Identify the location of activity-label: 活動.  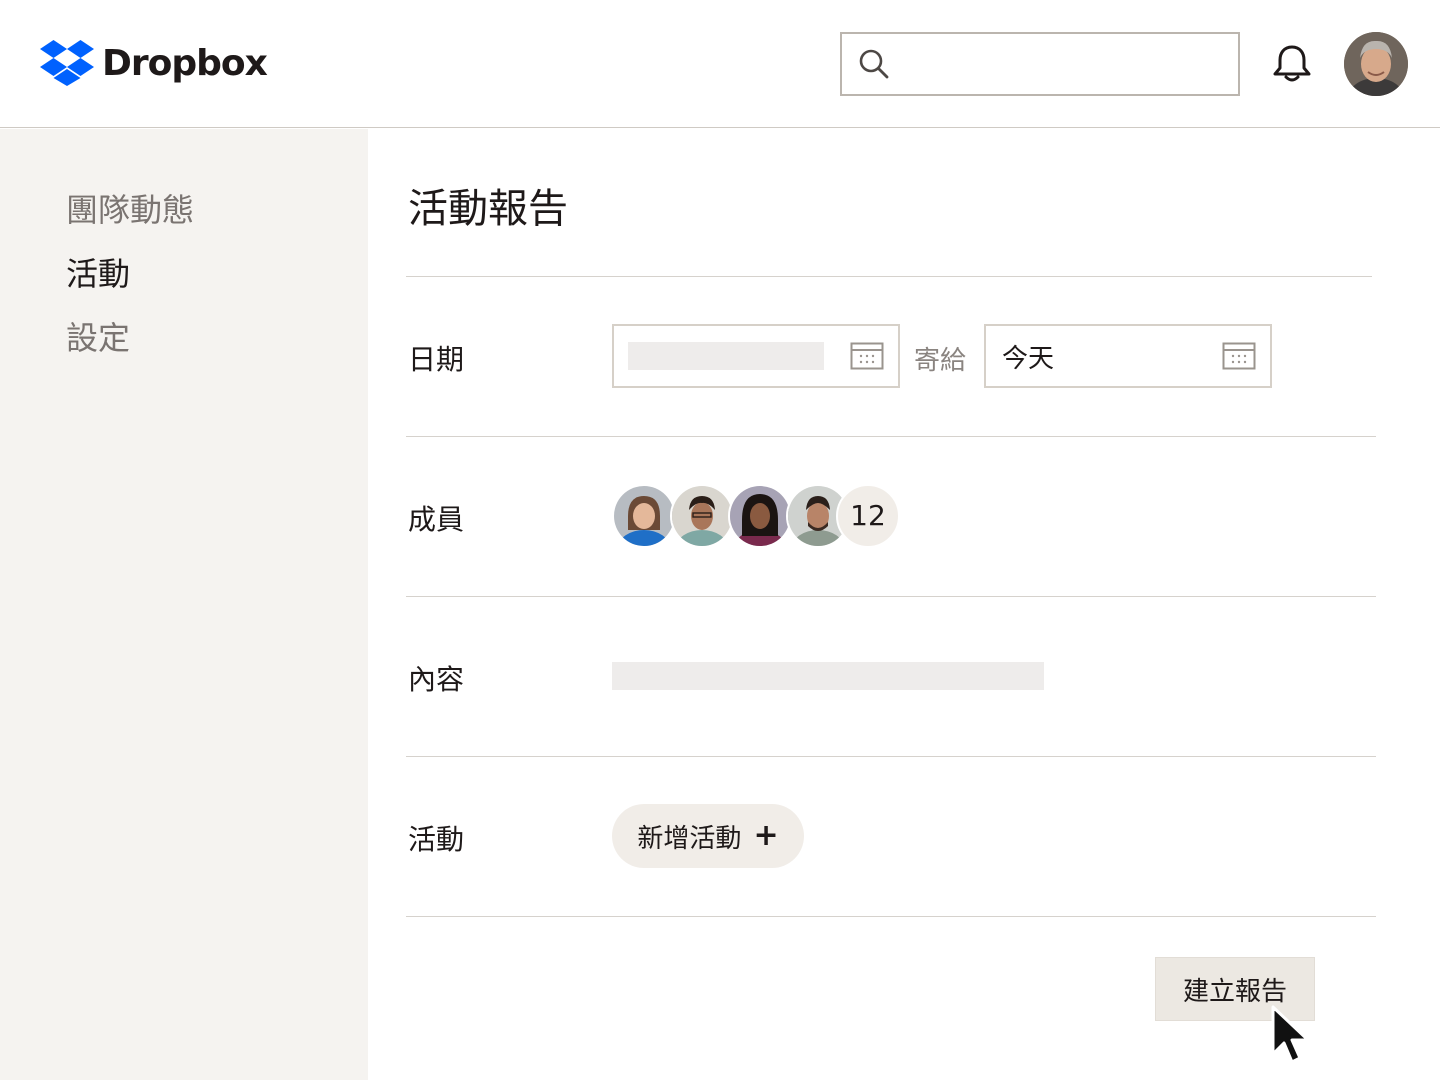
(436, 839).